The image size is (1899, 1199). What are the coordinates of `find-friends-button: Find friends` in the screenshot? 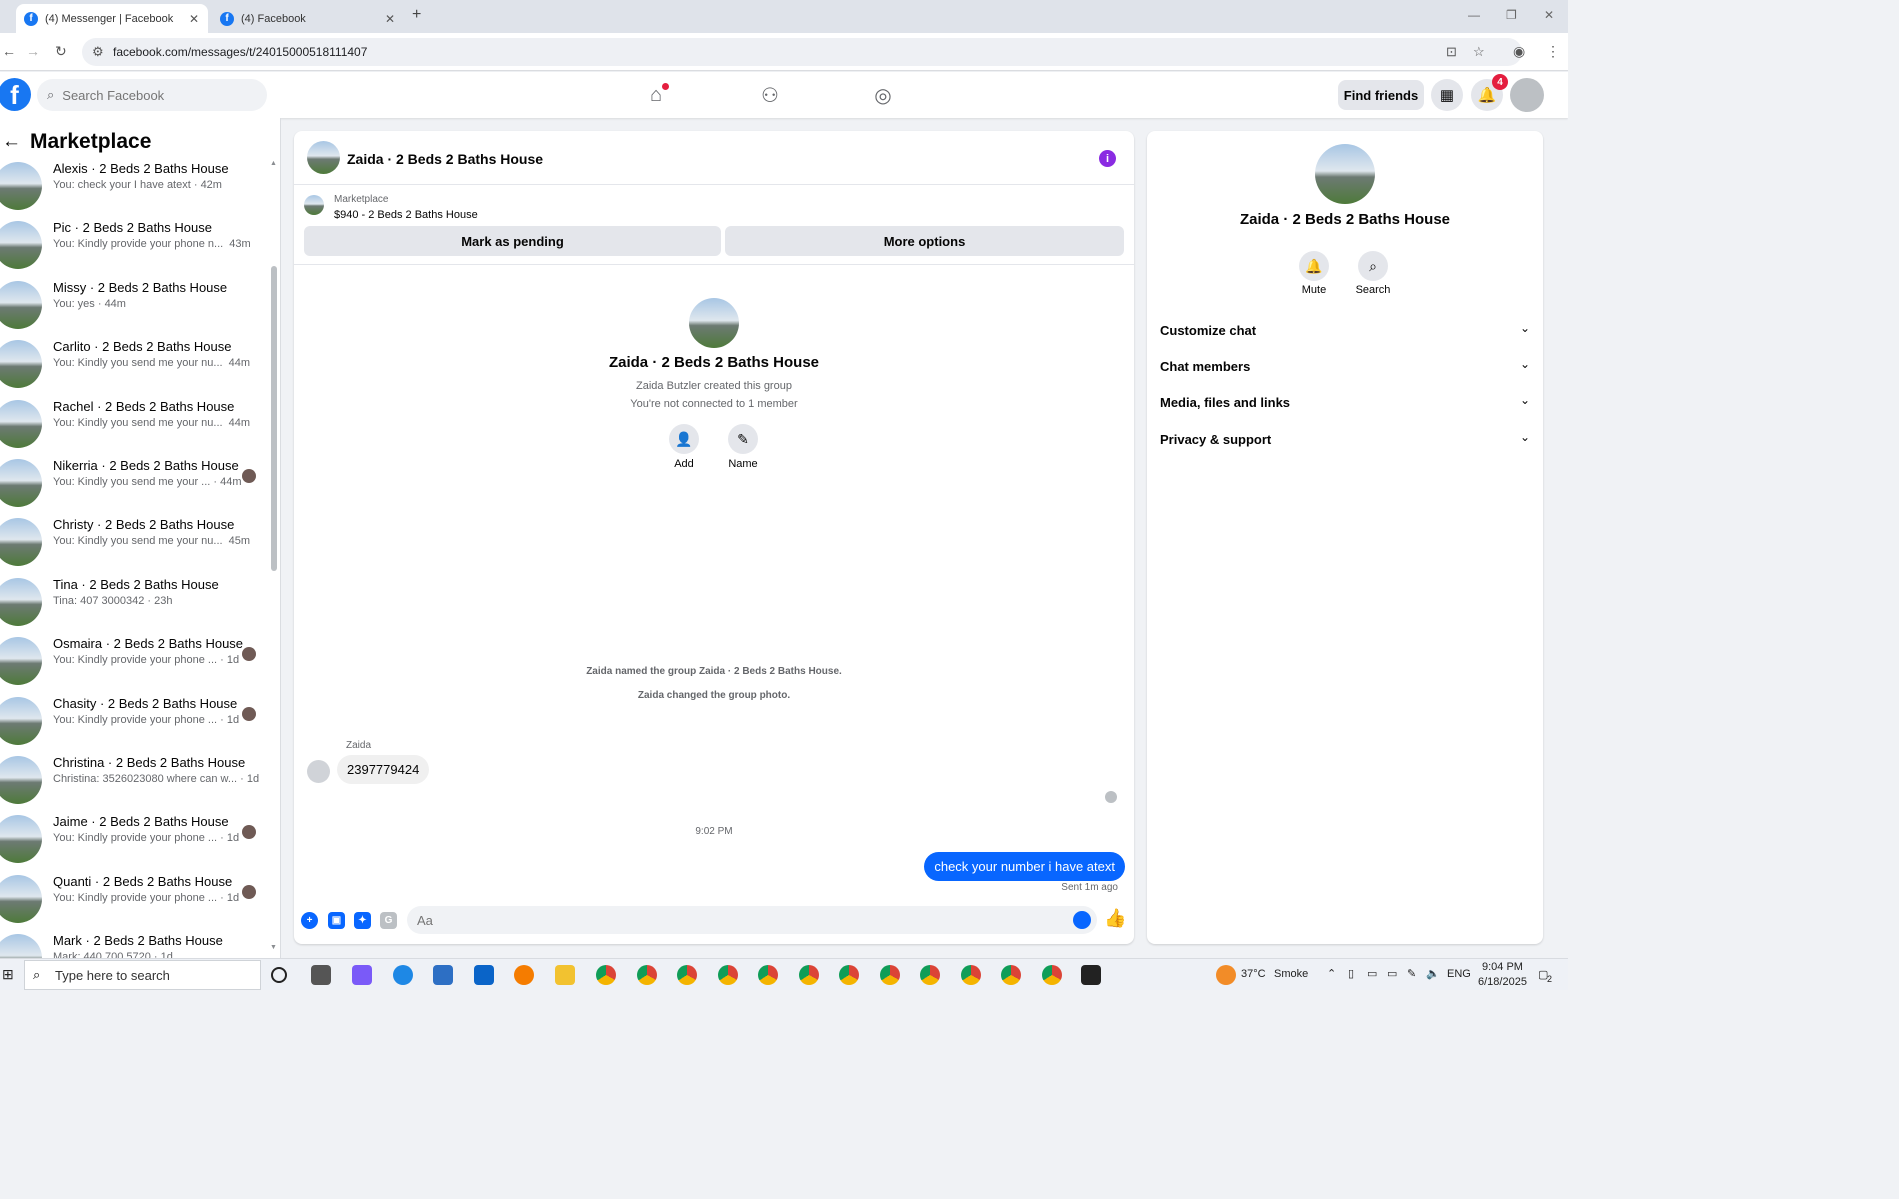 It's located at (1381, 95).